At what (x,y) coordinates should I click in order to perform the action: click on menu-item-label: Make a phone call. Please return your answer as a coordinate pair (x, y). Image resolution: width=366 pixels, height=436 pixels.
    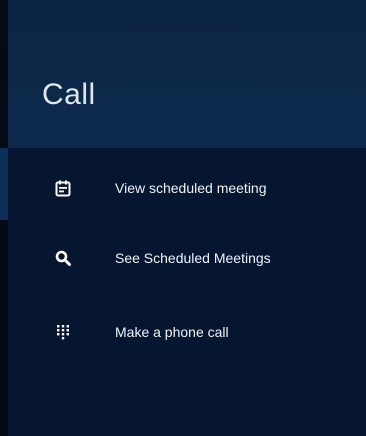
    Looking at the image, I should click on (172, 332).